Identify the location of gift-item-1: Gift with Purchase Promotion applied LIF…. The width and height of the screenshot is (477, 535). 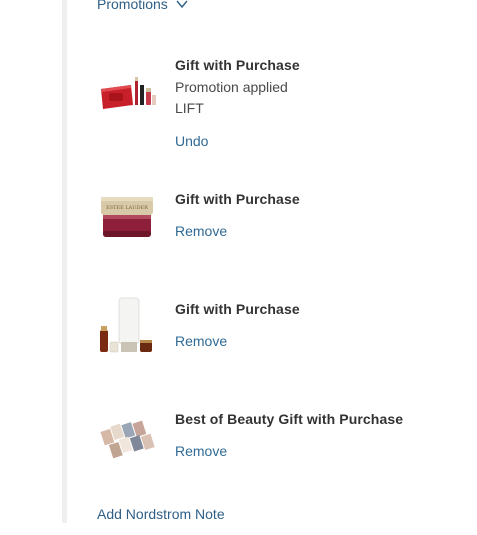
(277, 107).